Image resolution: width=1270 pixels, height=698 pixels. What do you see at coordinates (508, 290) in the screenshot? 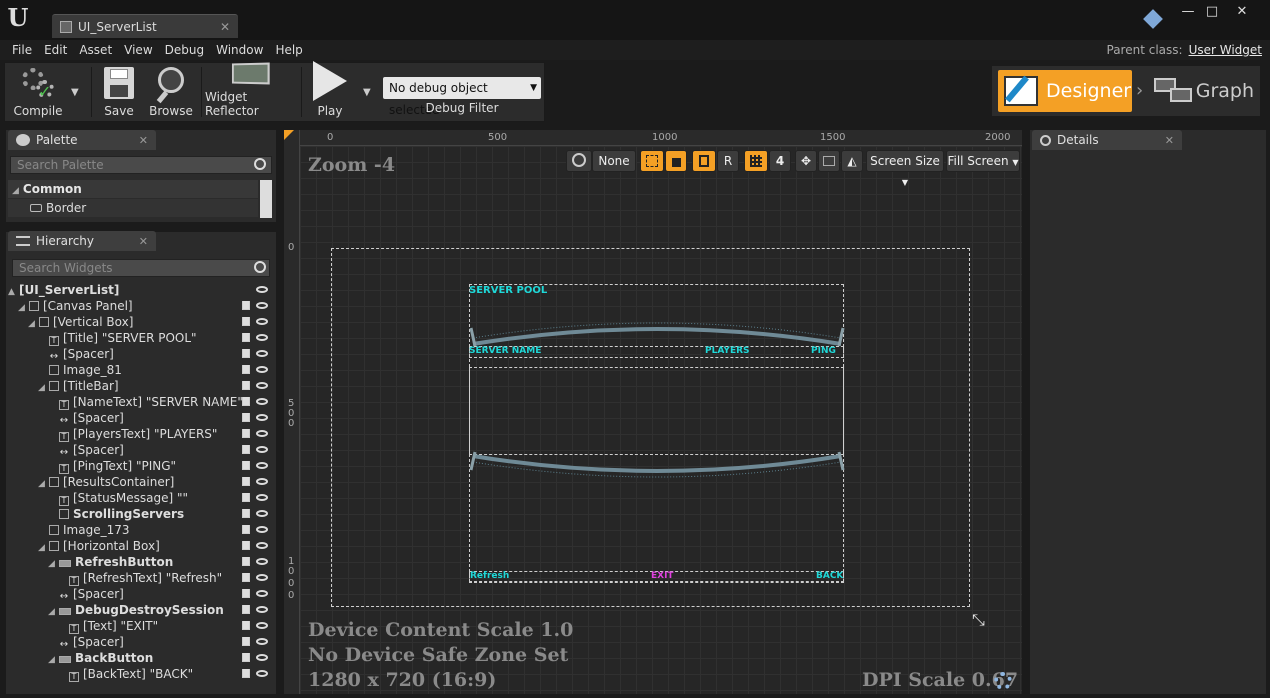
I see `title-text: SERVER POOL` at bounding box center [508, 290].